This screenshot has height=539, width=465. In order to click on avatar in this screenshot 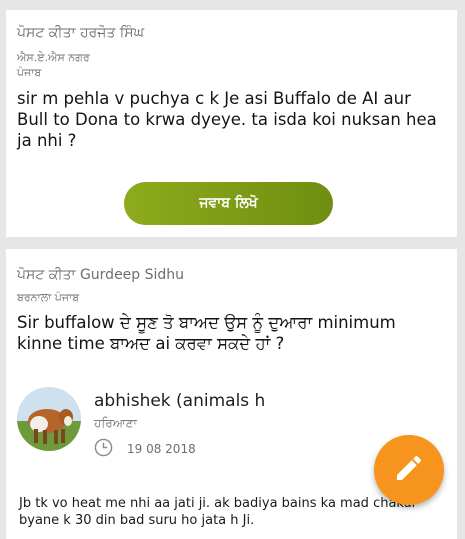, I will do `click(49, 419)`.